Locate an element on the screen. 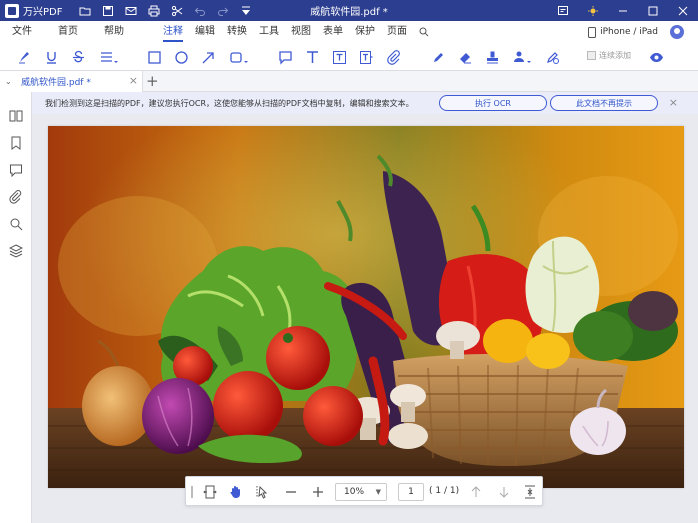  bookmark-icon is located at coordinates (16, 143).